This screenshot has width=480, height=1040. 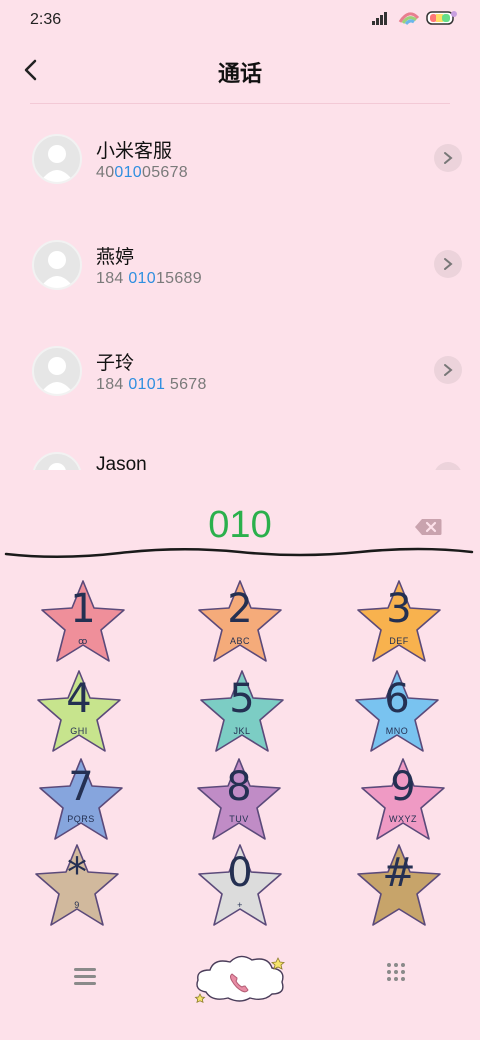 I want to click on page-title: 通话, so click(x=239, y=73).